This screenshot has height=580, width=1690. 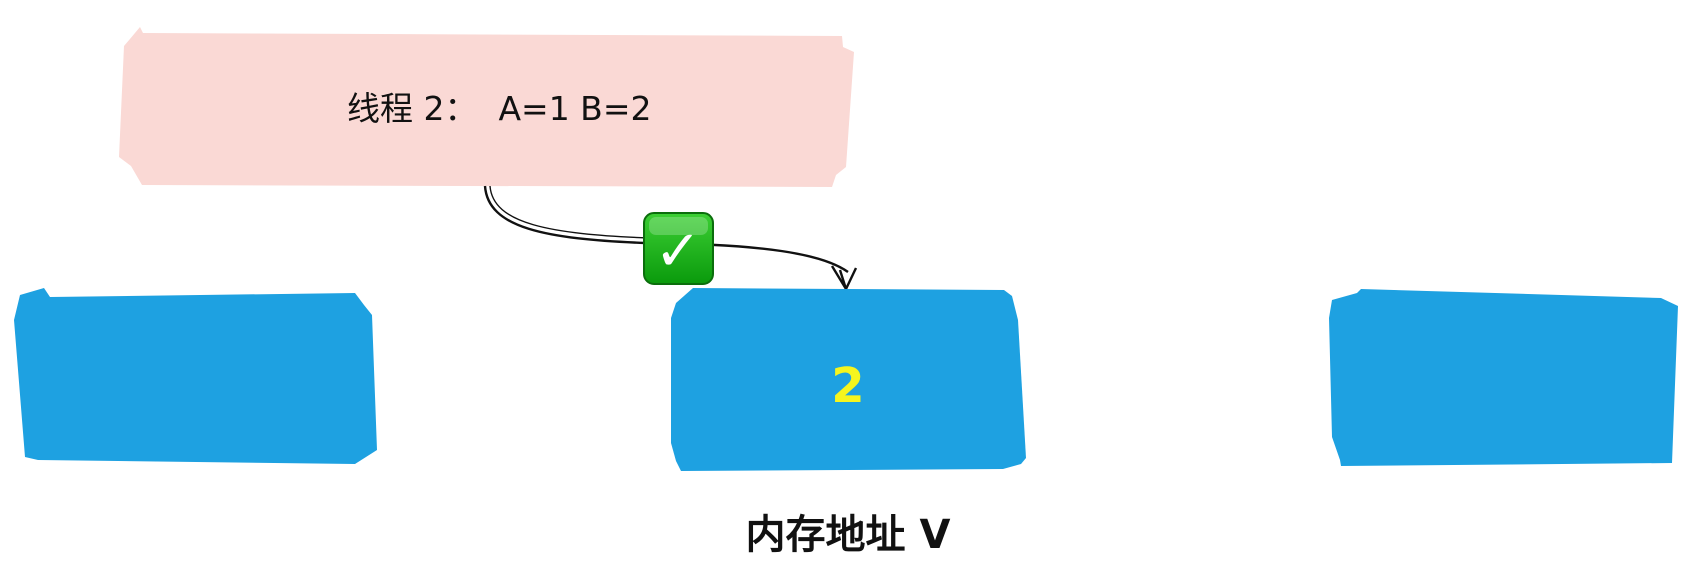 I want to click on memory-cell-right, so click(x=1503, y=377).